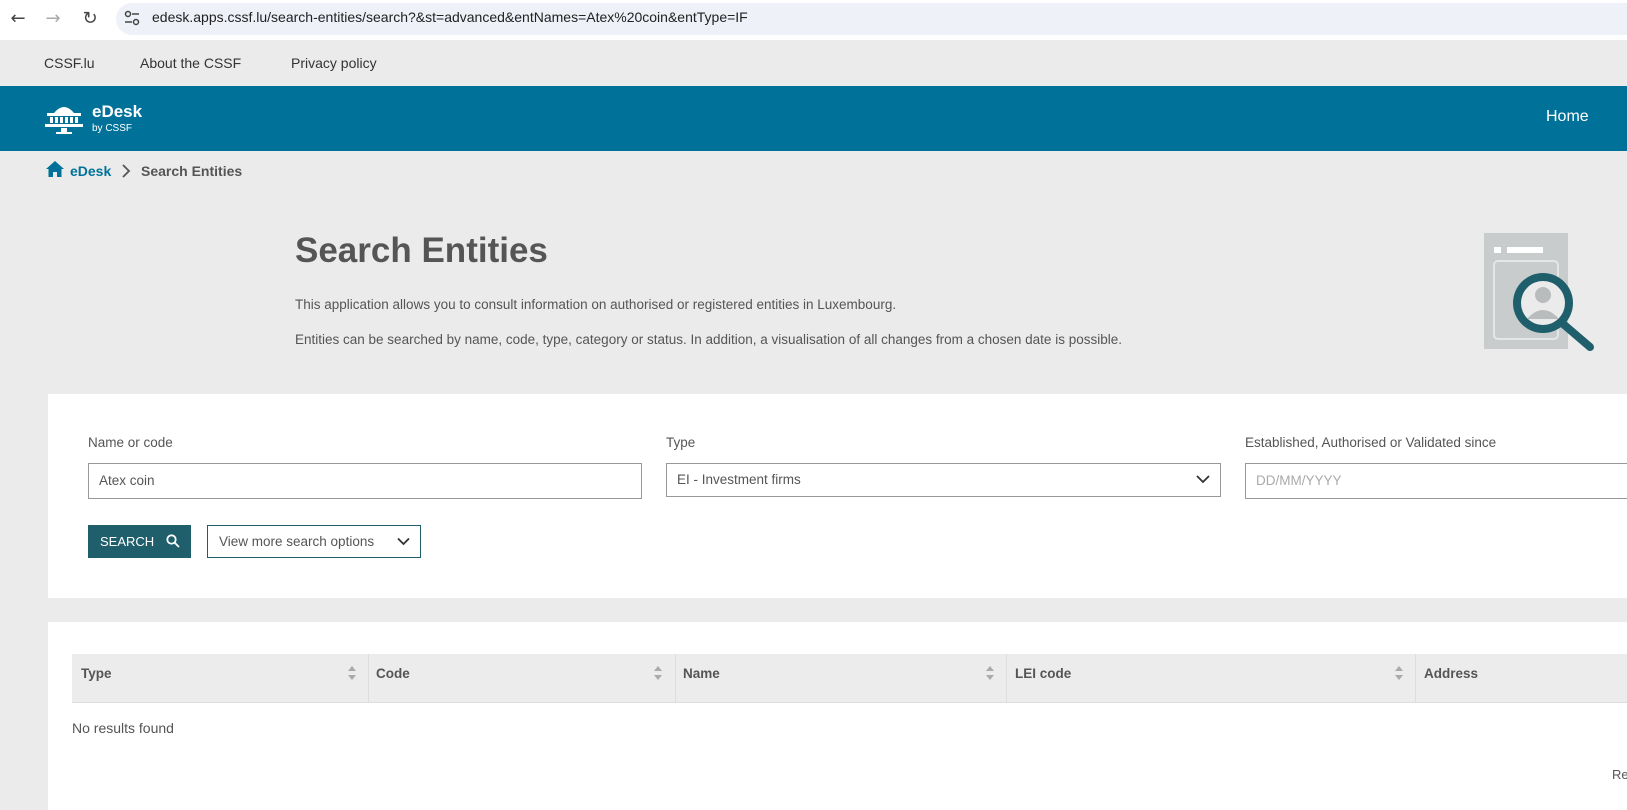 The height and width of the screenshot is (810, 1627). What do you see at coordinates (112, 128) in the screenshot?
I see `logo-subtitle: by CSSF` at bounding box center [112, 128].